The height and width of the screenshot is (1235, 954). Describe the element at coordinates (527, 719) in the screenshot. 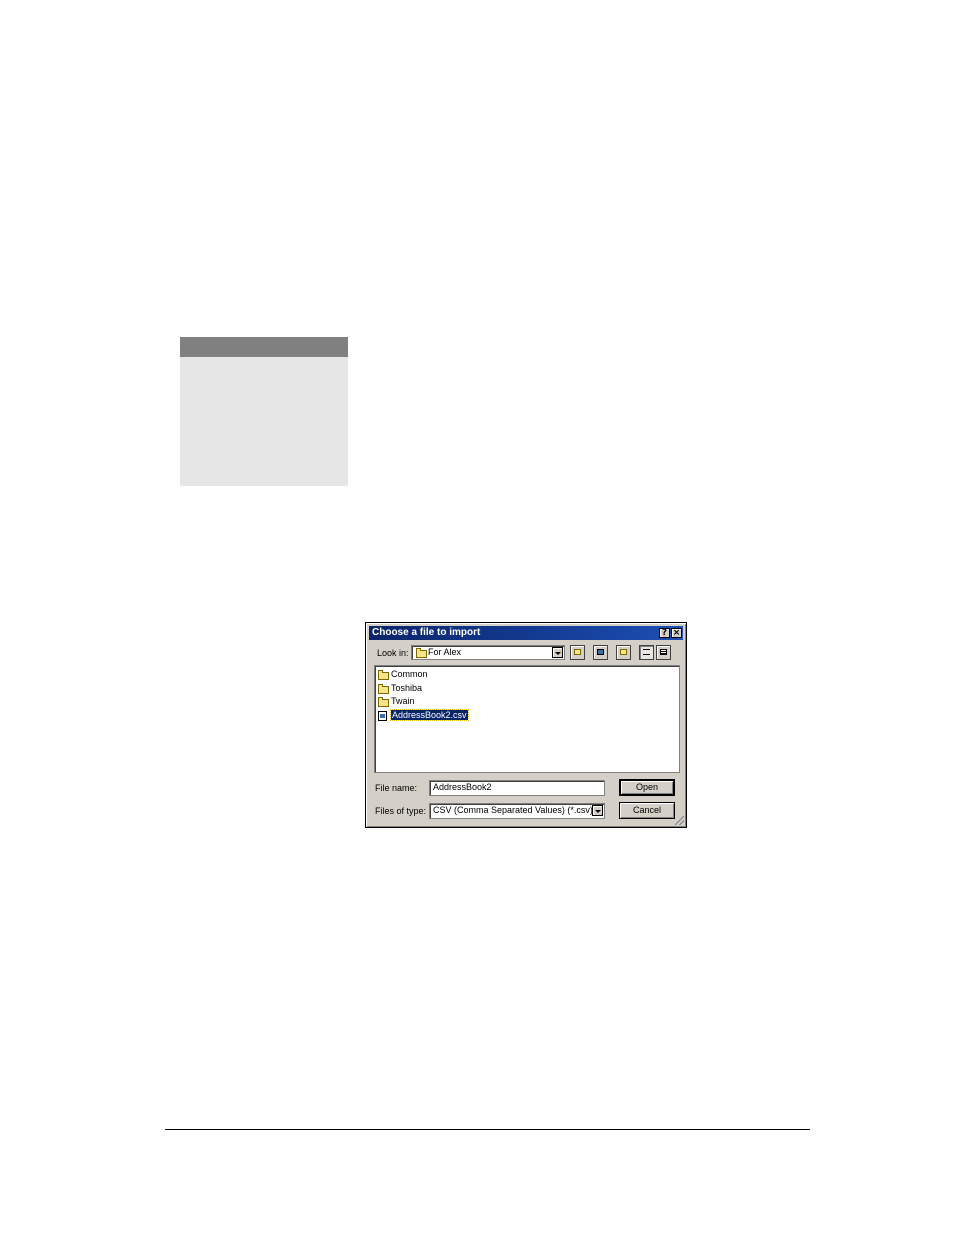

I see `file-list: Common Toshiba Twain AddressBook2.csv` at that location.